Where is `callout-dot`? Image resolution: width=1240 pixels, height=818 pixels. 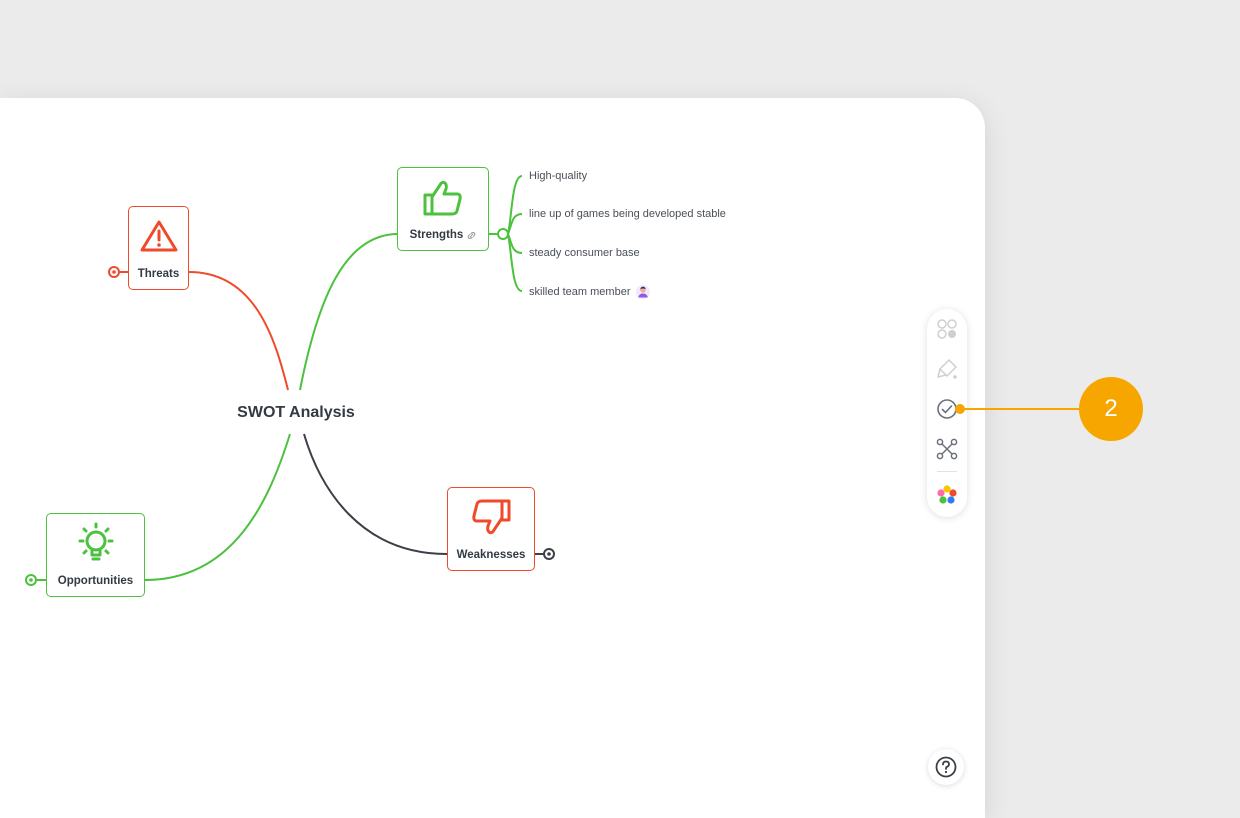
callout-dot is located at coordinates (960, 409).